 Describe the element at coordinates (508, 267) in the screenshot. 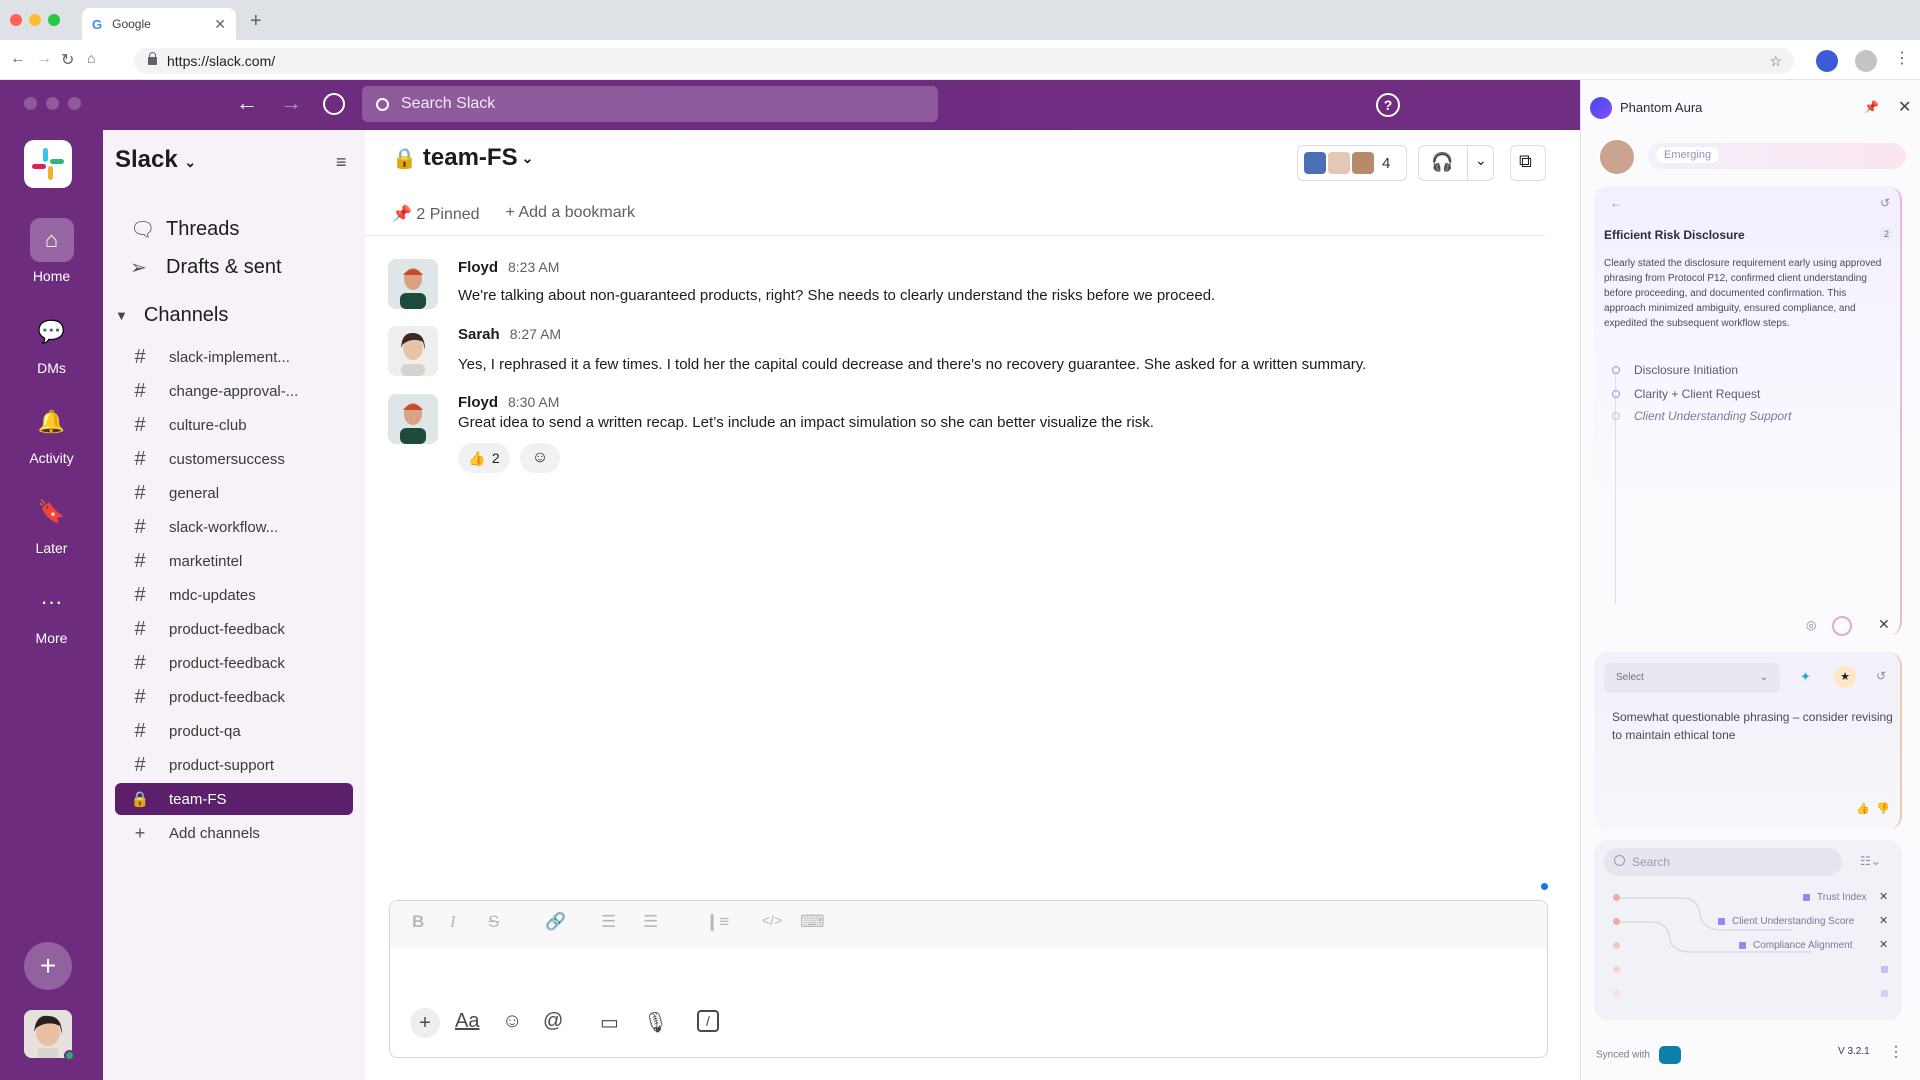

I see `message-author: Floyd 8:23 AM` at that location.